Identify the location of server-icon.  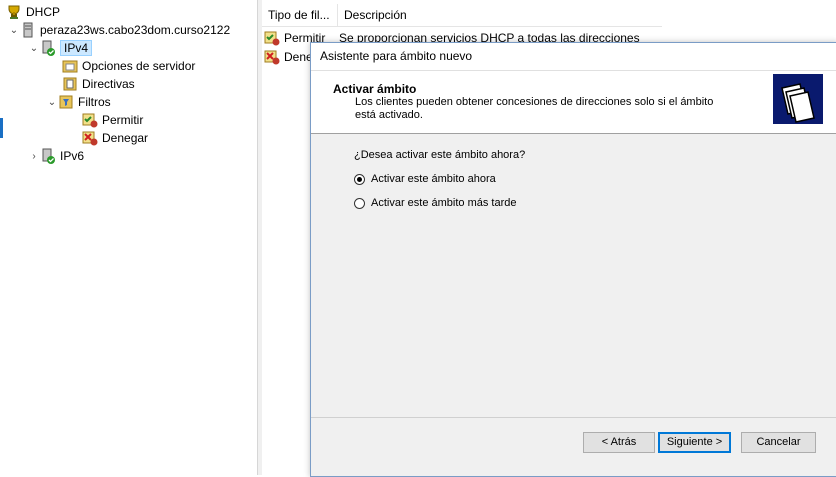
(28, 30).